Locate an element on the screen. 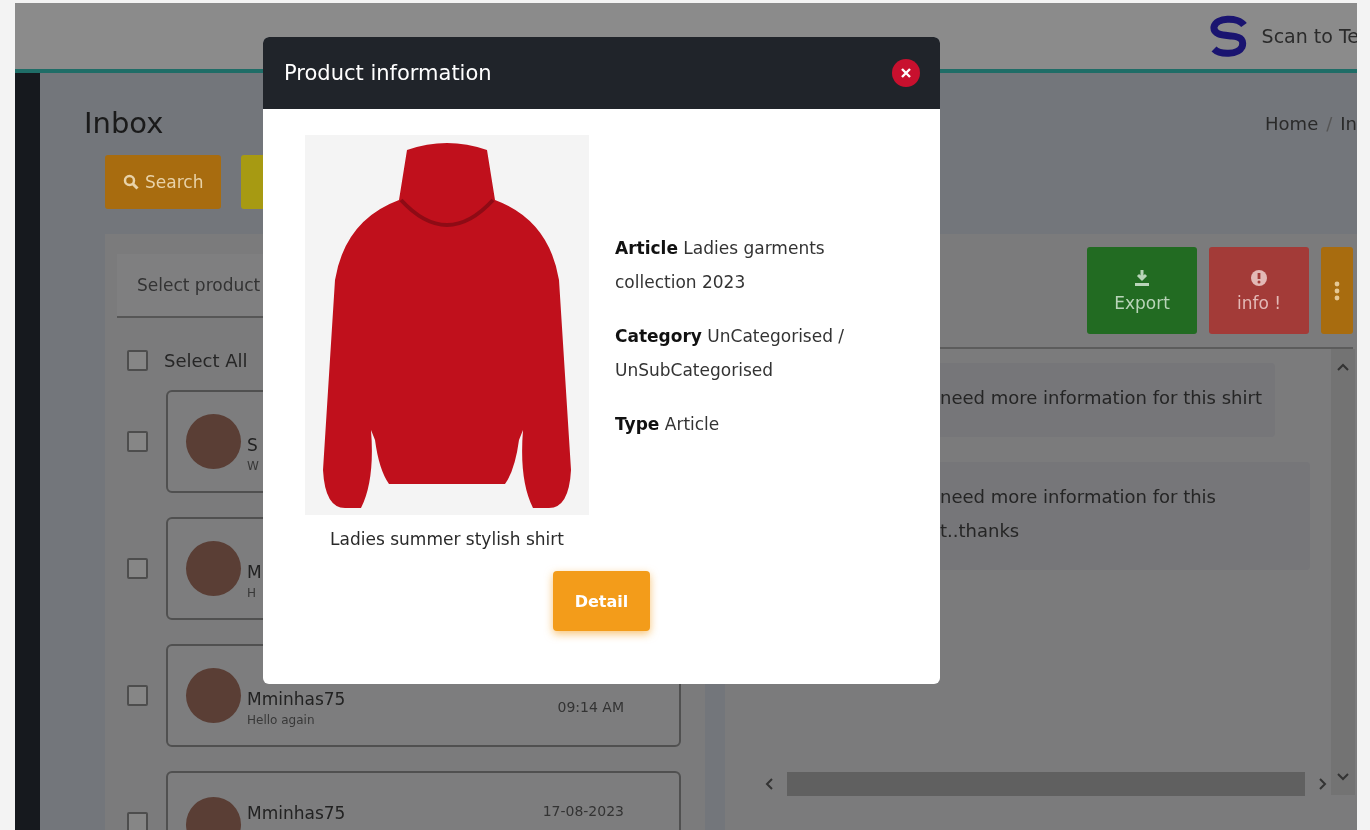 The width and height of the screenshot is (1370, 830). close-button is located at coordinates (906, 73).